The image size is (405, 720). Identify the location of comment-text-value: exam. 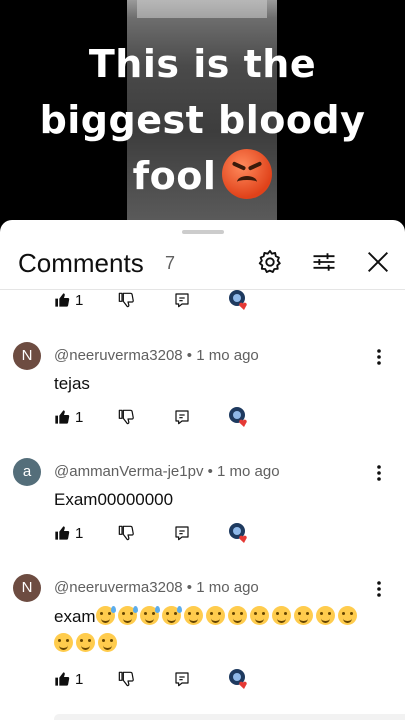
(75, 616).